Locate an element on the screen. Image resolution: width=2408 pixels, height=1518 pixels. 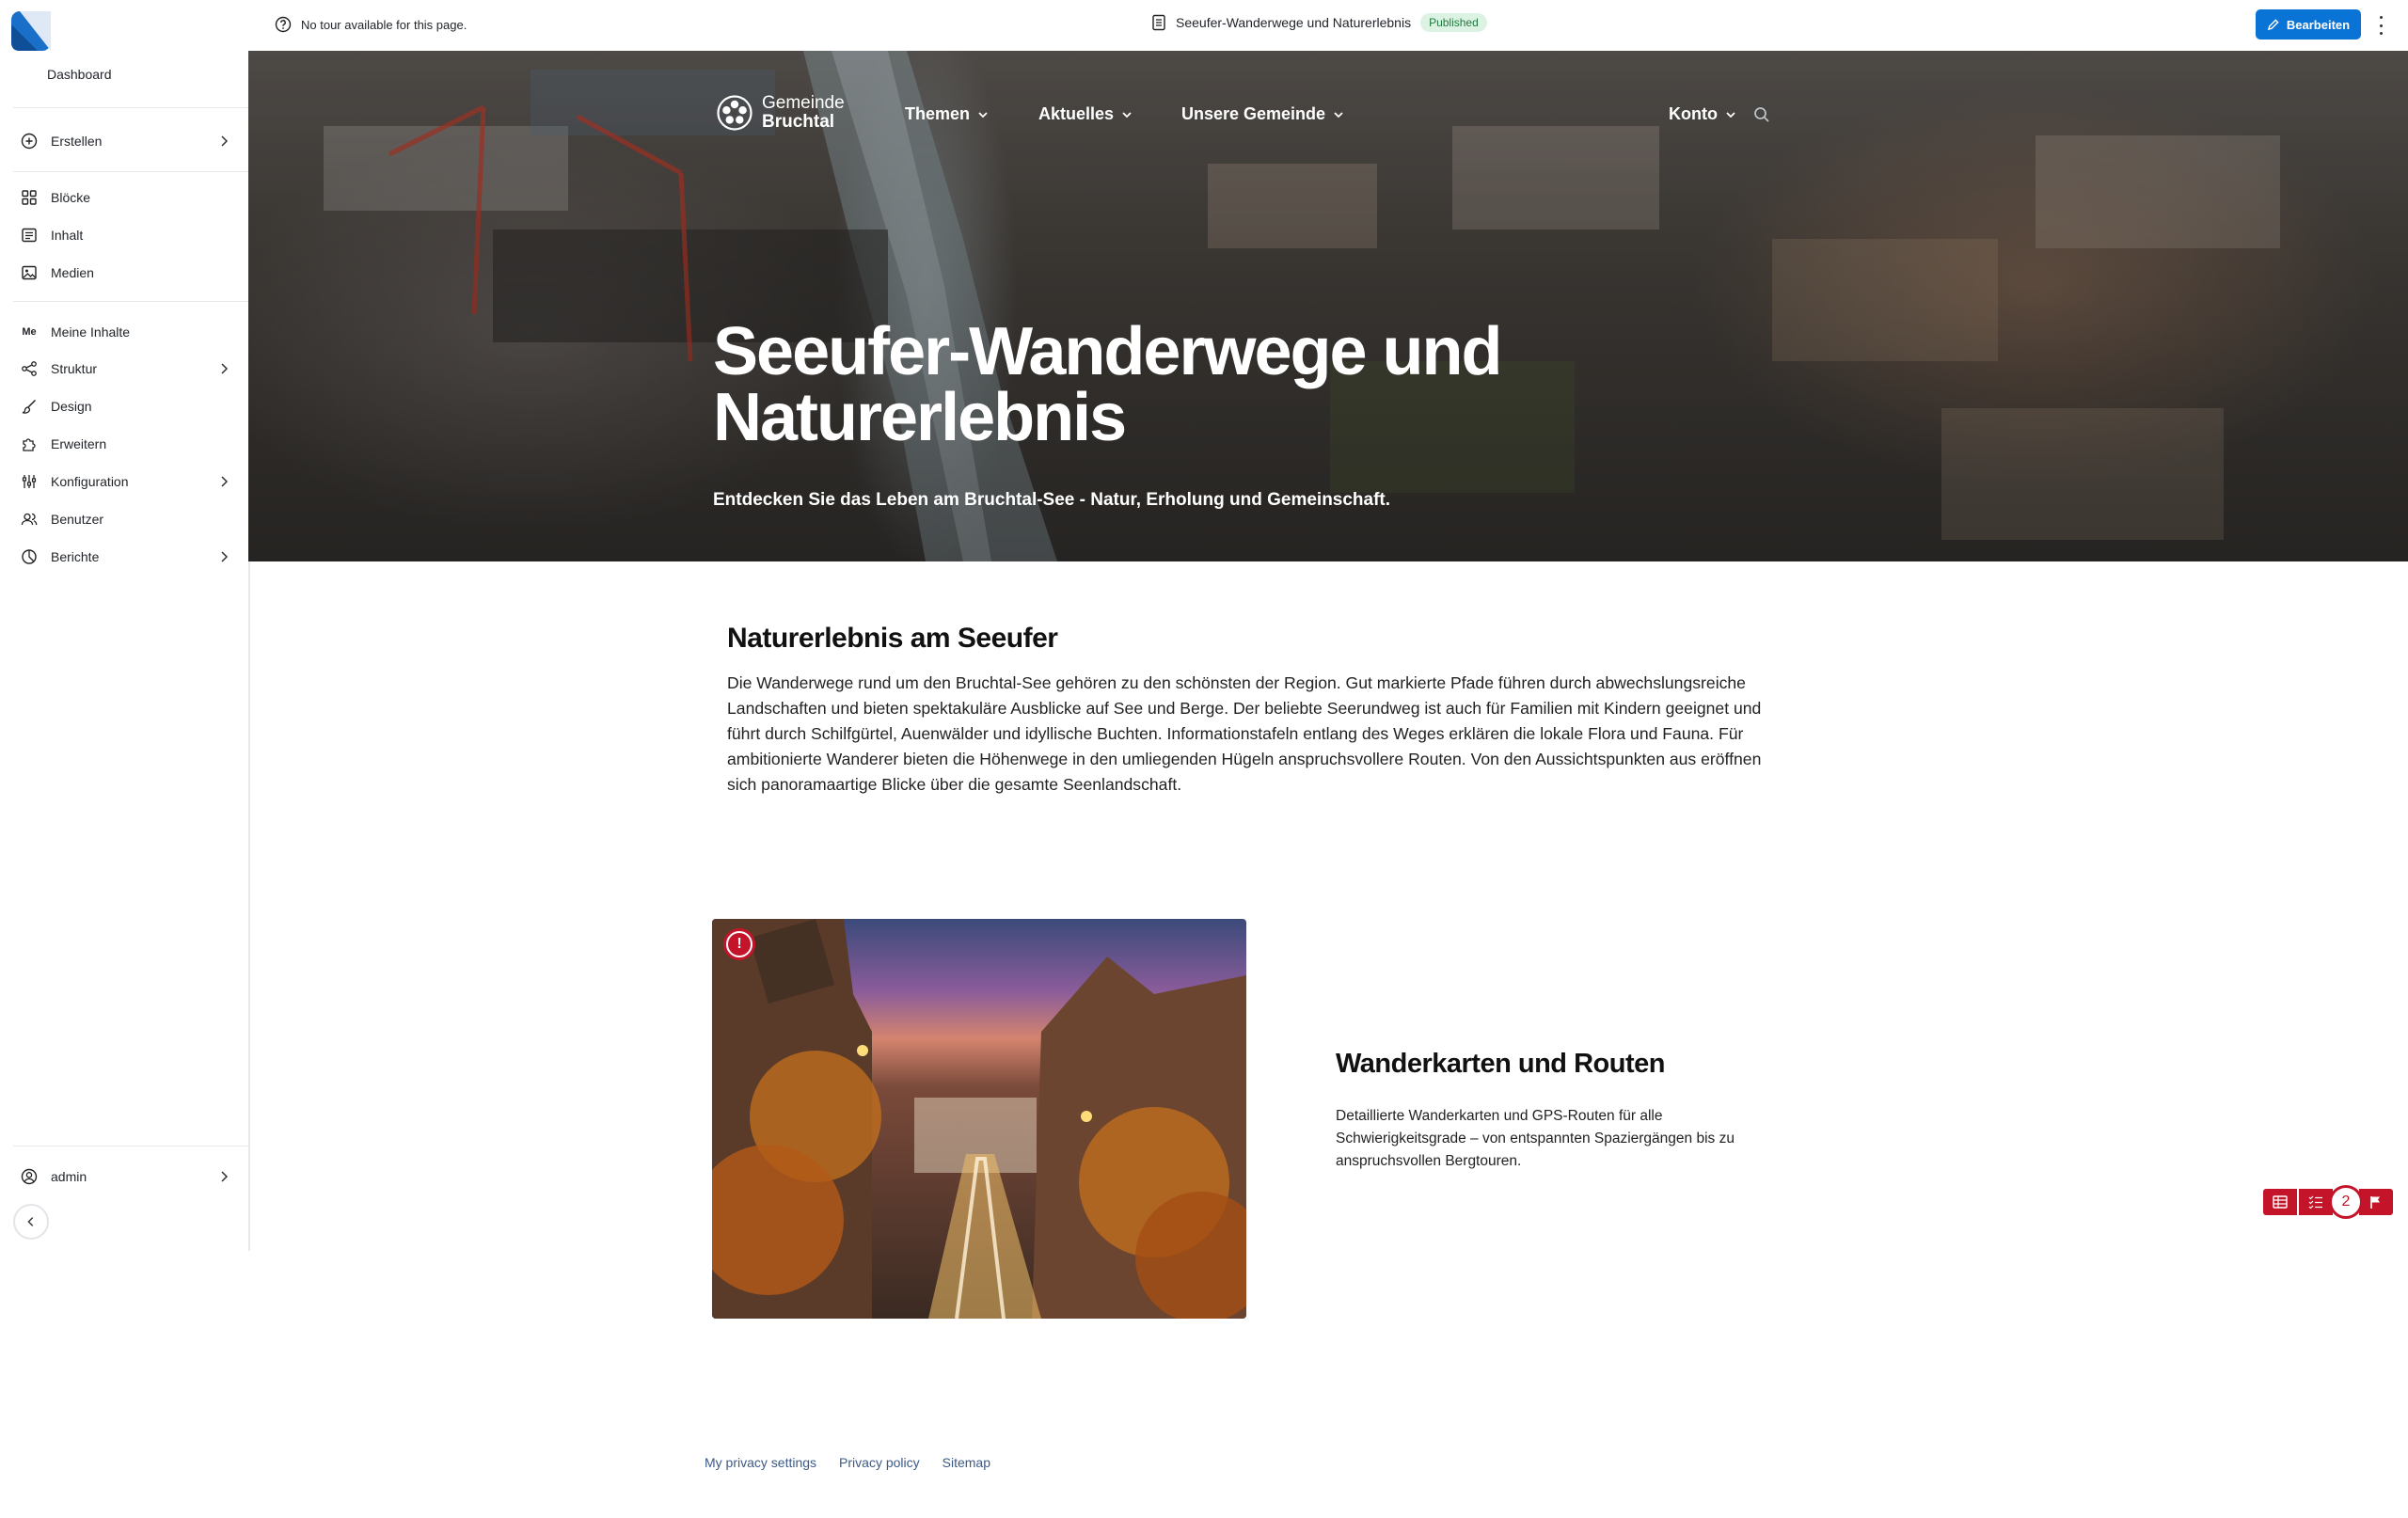
sidebar-item-label: Berichte is located at coordinates (76, 557).